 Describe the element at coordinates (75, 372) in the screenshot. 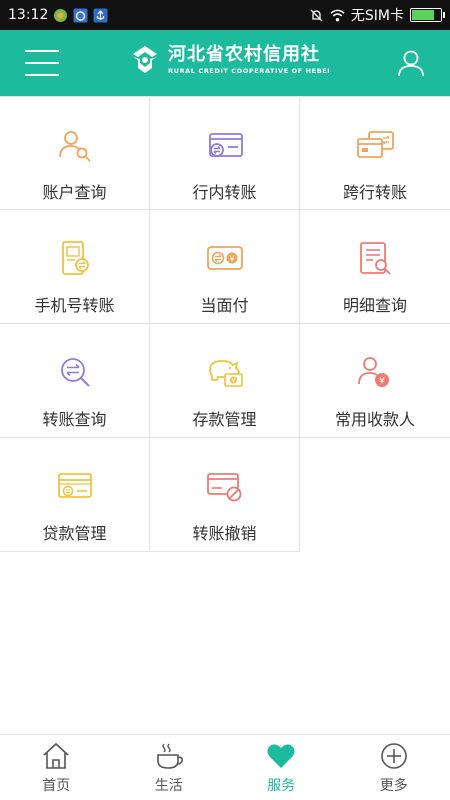

I see `transfer-search-icon` at that location.